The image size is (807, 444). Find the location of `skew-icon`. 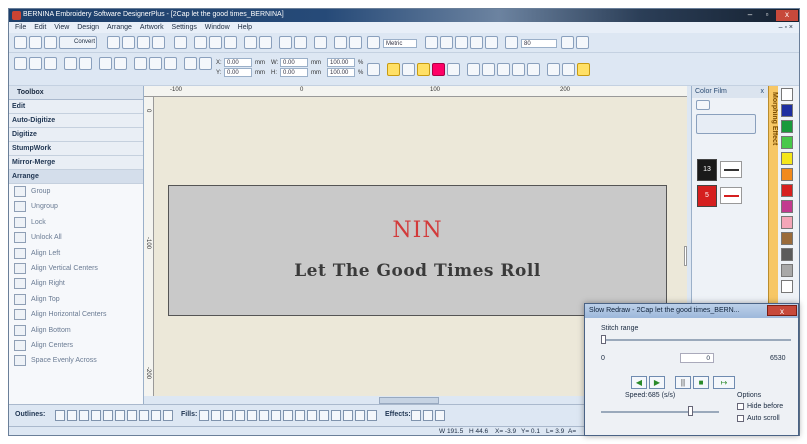

skew-icon is located at coordinates (190, 63).